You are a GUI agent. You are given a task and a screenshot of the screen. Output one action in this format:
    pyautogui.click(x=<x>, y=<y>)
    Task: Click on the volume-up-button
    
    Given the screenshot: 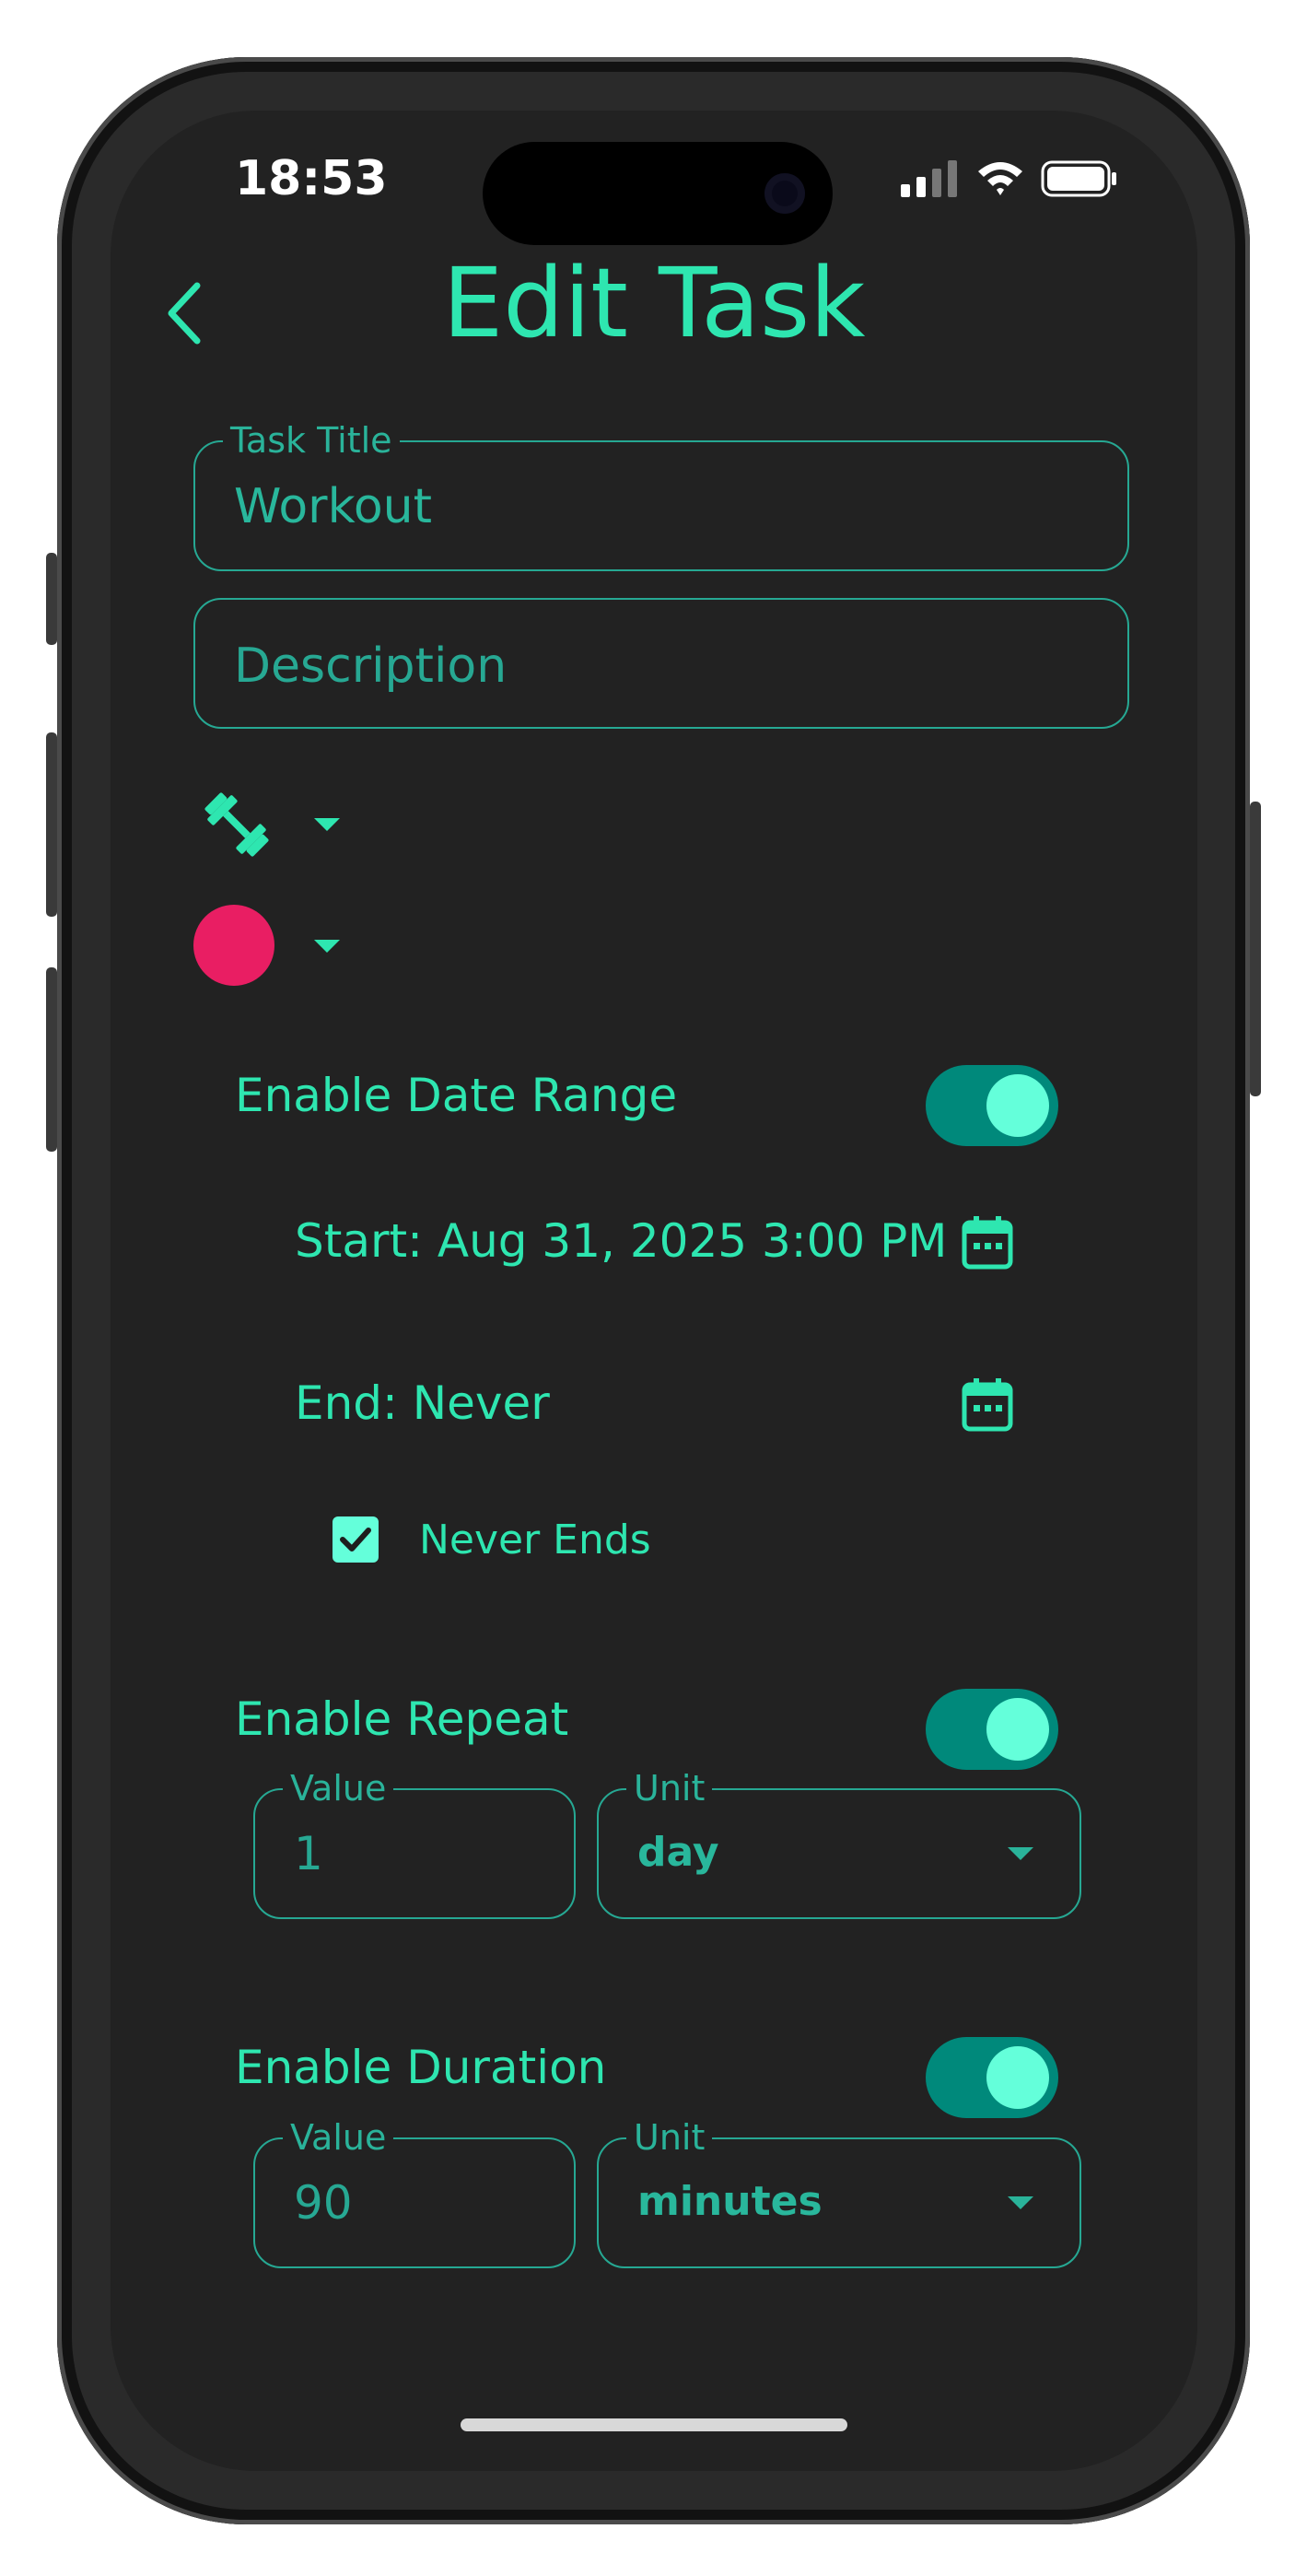 What is the action you would take?
    pyautogui.click(x=52, y=824)
    